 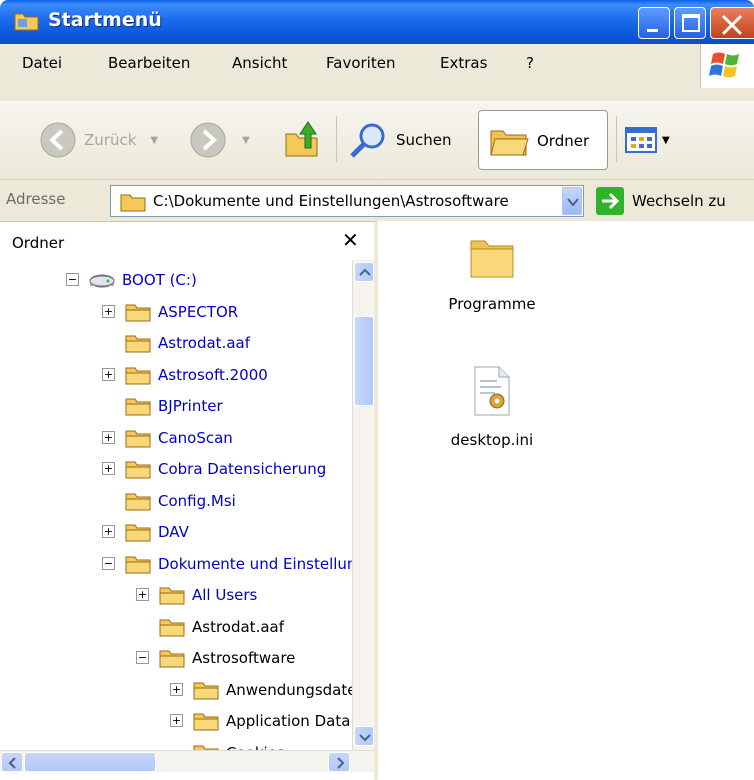 I want to click on horizontal-scrollbar, so click(x=187, y=761).